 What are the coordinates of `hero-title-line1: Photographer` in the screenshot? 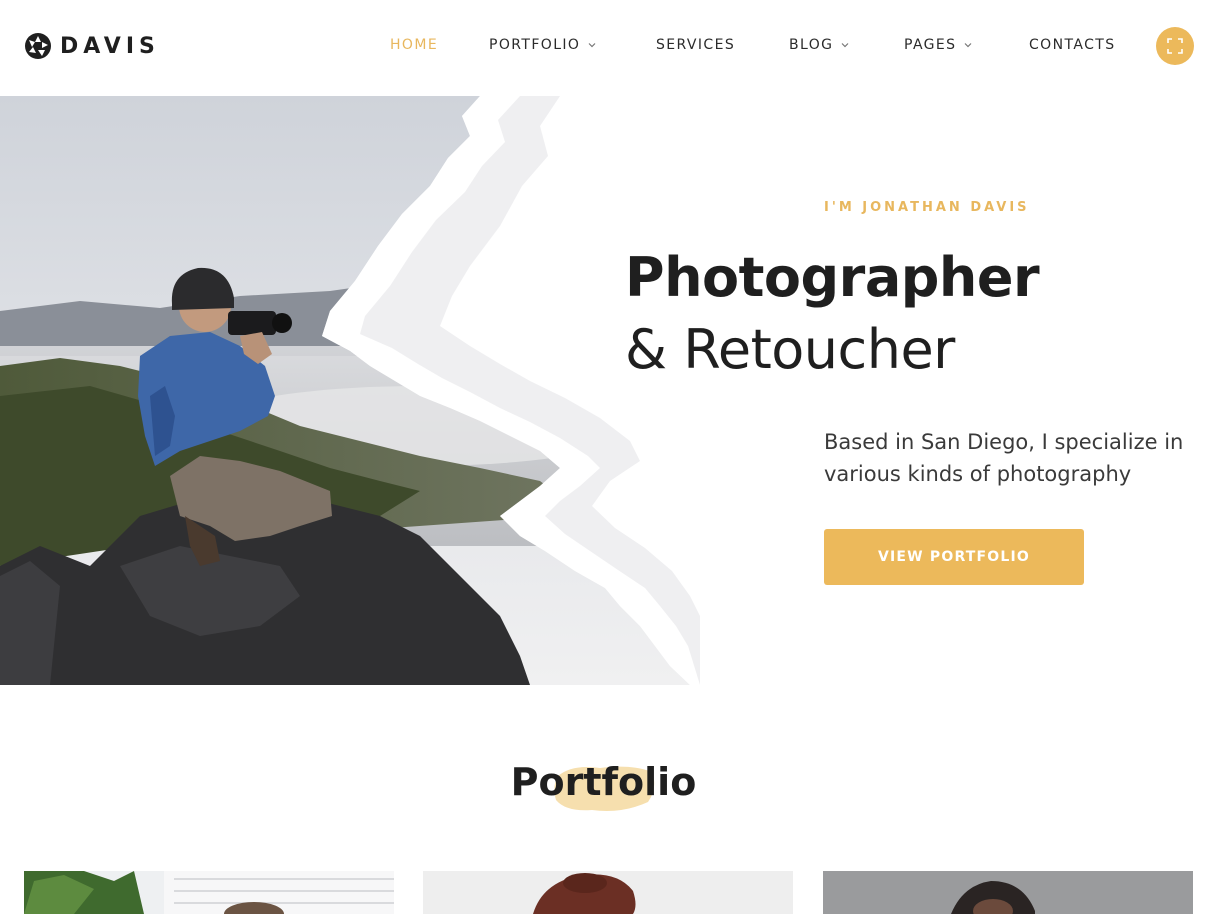 It's located at (832, 277).